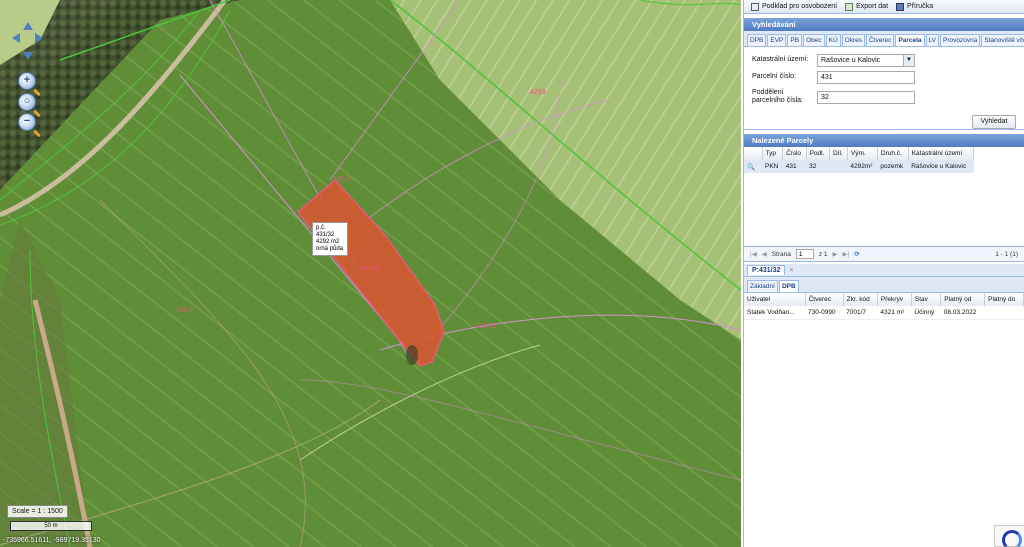 The height and width of the screenshot is (547, 1024). I want to click on katastralni-label: Katastrální území:, so click(780, 59).